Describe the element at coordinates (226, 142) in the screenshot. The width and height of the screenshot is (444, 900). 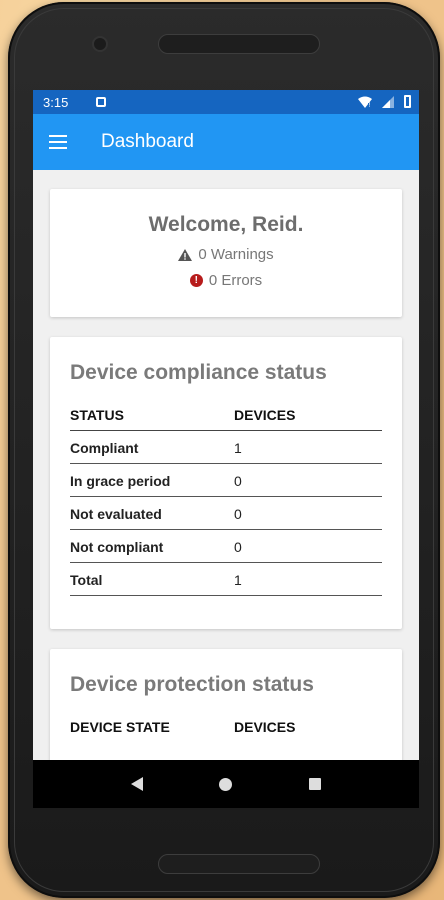
I see `app-bar: Dashboard` at that location.